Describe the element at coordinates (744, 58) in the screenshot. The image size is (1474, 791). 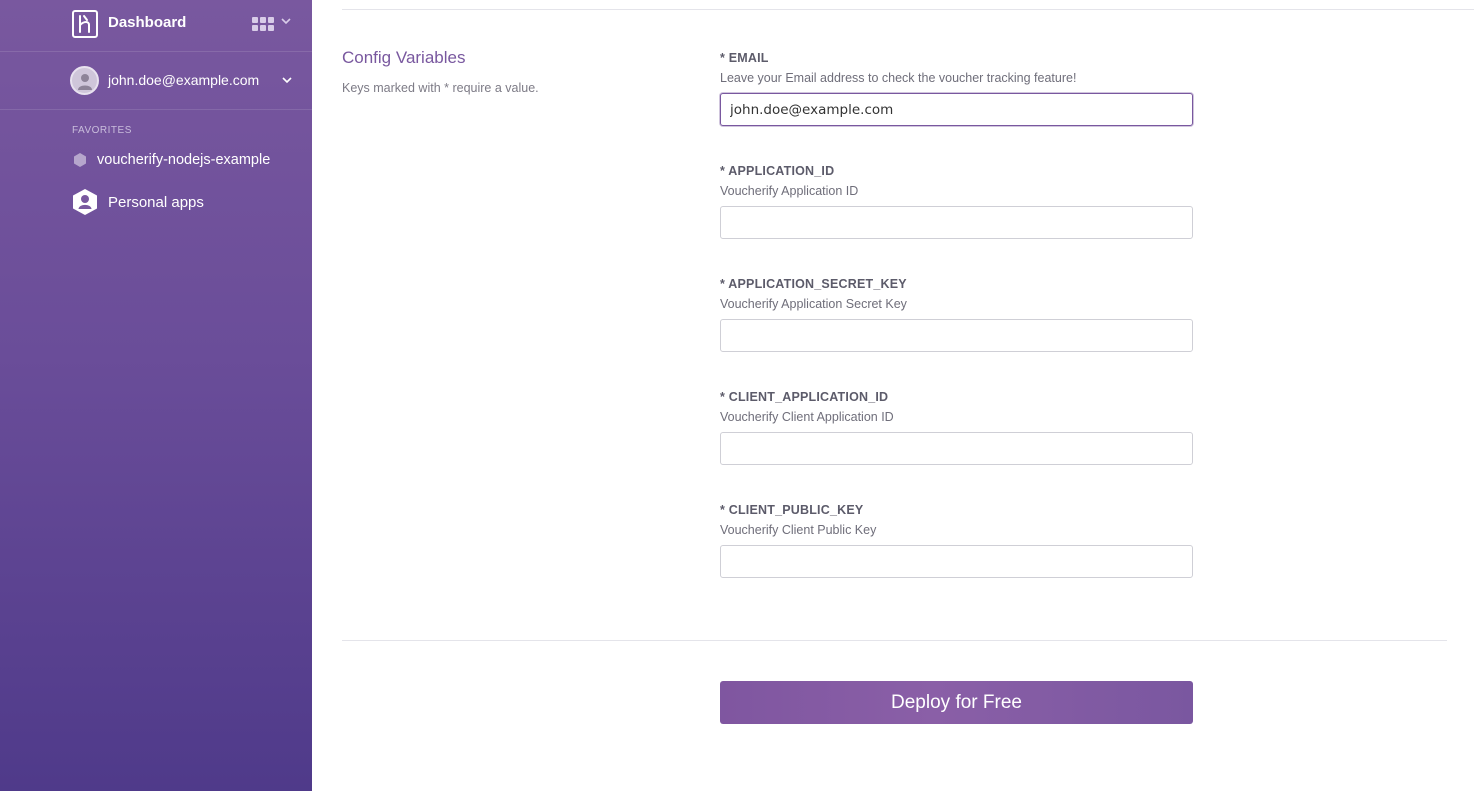
I see `field-label: * EMAIL` at that location.